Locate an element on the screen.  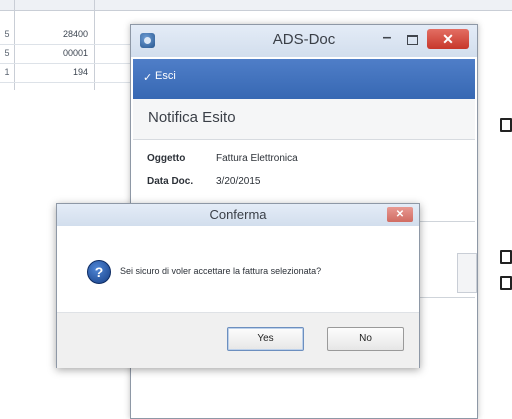
table-row: 5 28400 is located at coordinates (70, 35).